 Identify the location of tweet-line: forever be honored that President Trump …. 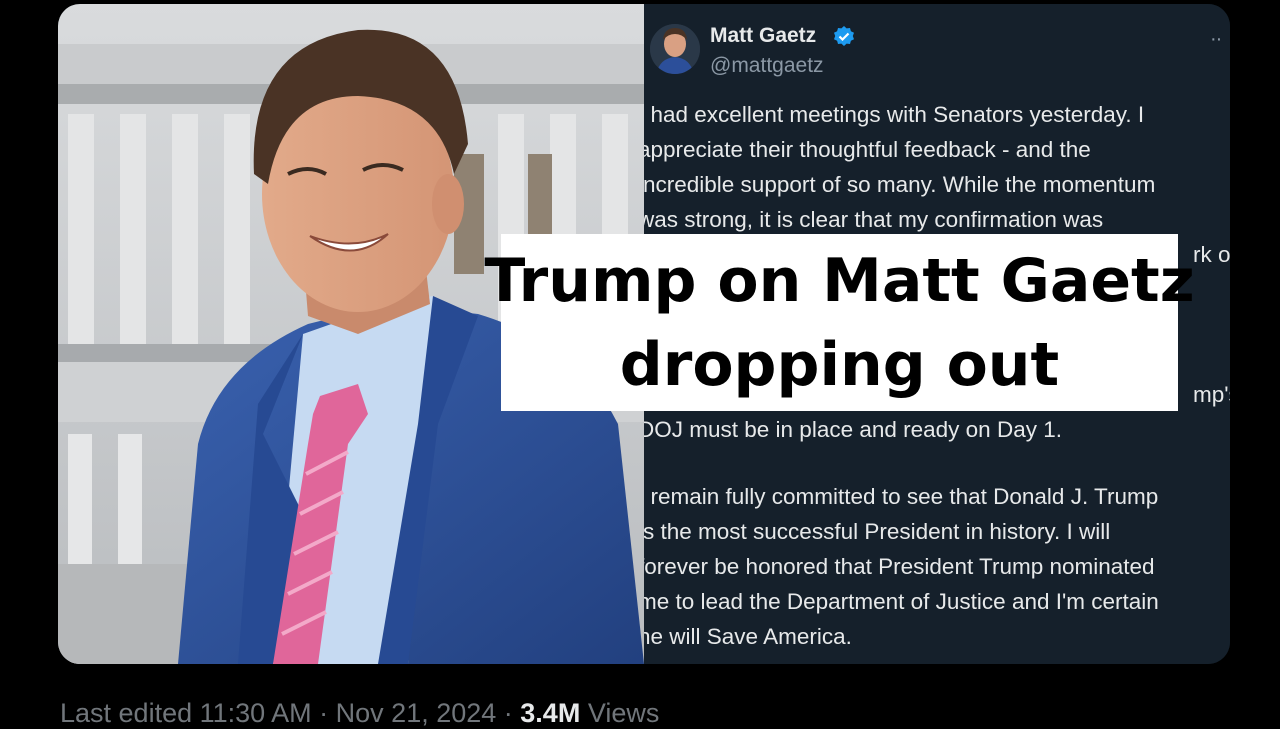
(899, 566).